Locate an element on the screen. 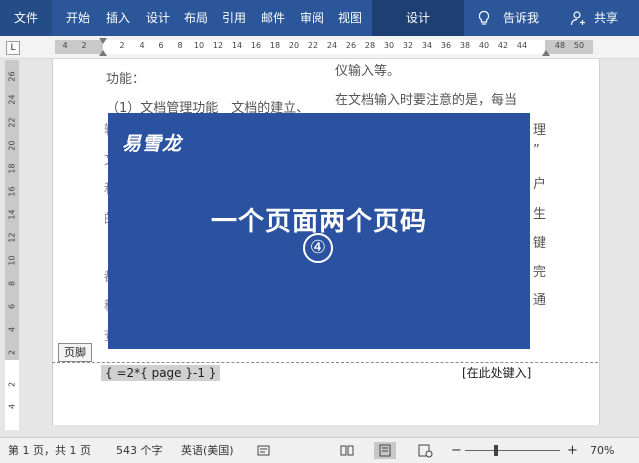  ruler-tick: 50 is located at coordinates (579, 45).